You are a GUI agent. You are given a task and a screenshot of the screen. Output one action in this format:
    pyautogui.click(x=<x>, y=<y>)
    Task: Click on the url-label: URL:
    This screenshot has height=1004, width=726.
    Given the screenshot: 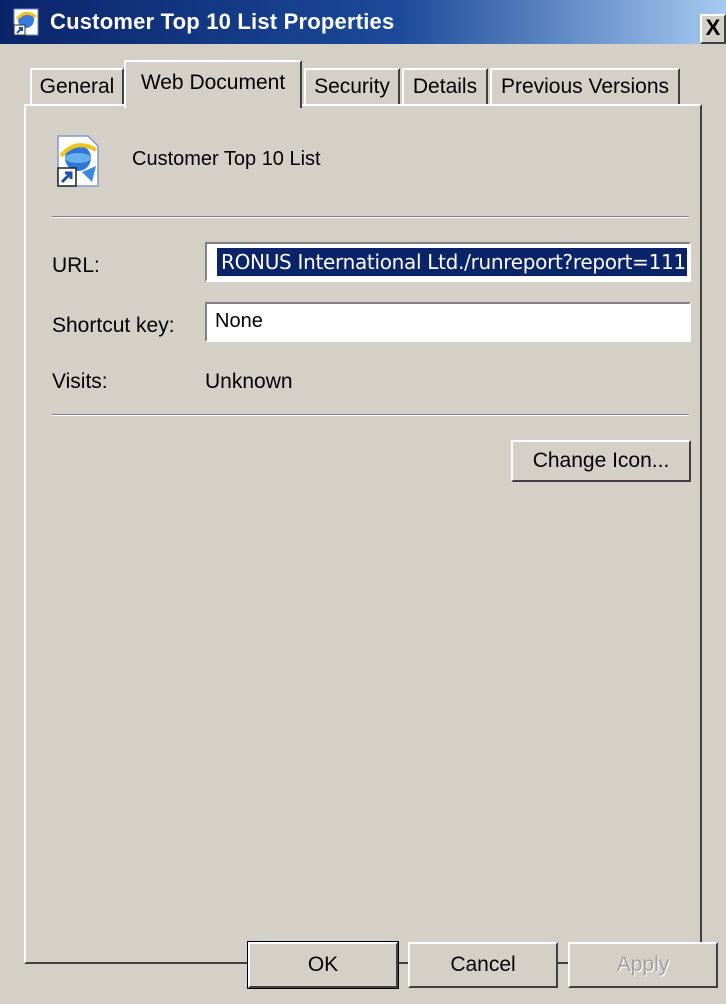 What is the action you would take?
    pyautogui.click(x=76, y=265)
    